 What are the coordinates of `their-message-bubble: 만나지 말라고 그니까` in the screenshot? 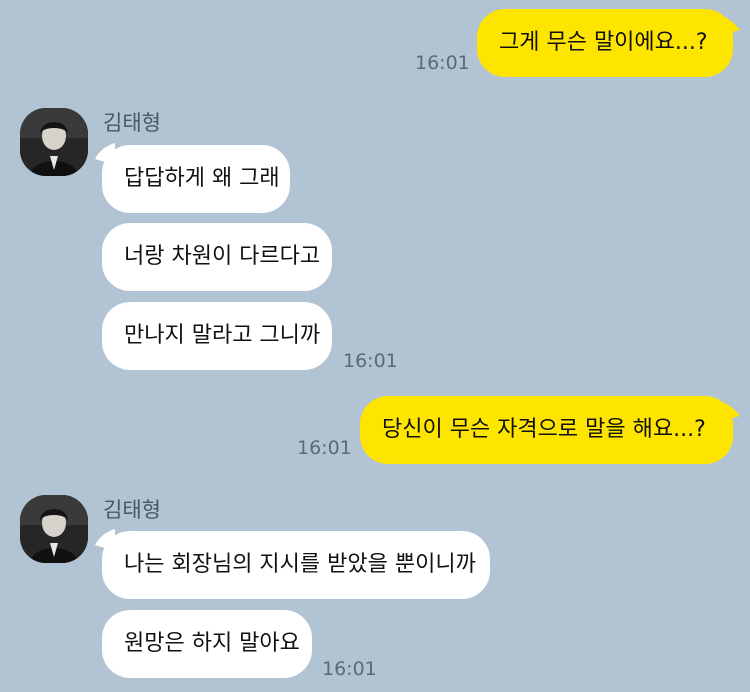 It's located at (217, 336).